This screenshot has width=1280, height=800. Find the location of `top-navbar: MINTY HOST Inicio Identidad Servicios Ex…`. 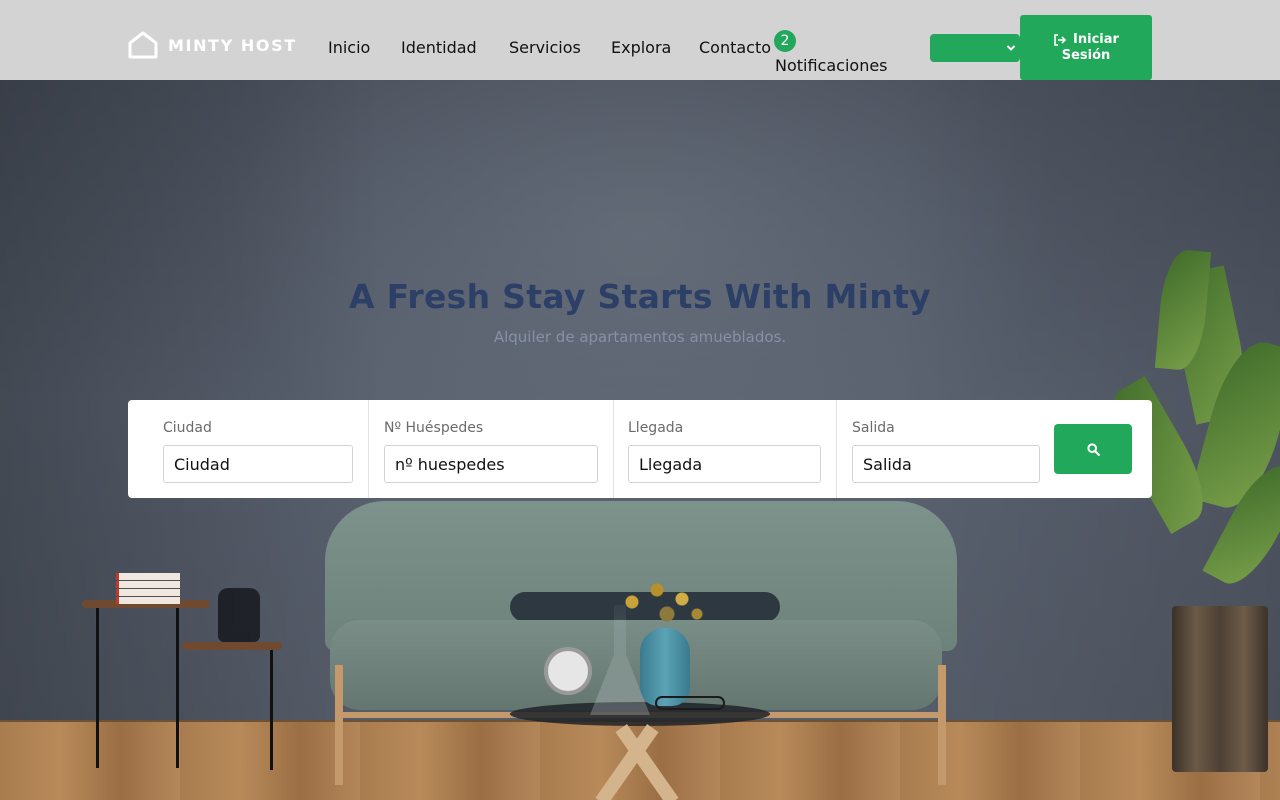

top-navbar: MINTY HOST Inicio Identidad Servicios Ex… is located at coordinates (640, 40).